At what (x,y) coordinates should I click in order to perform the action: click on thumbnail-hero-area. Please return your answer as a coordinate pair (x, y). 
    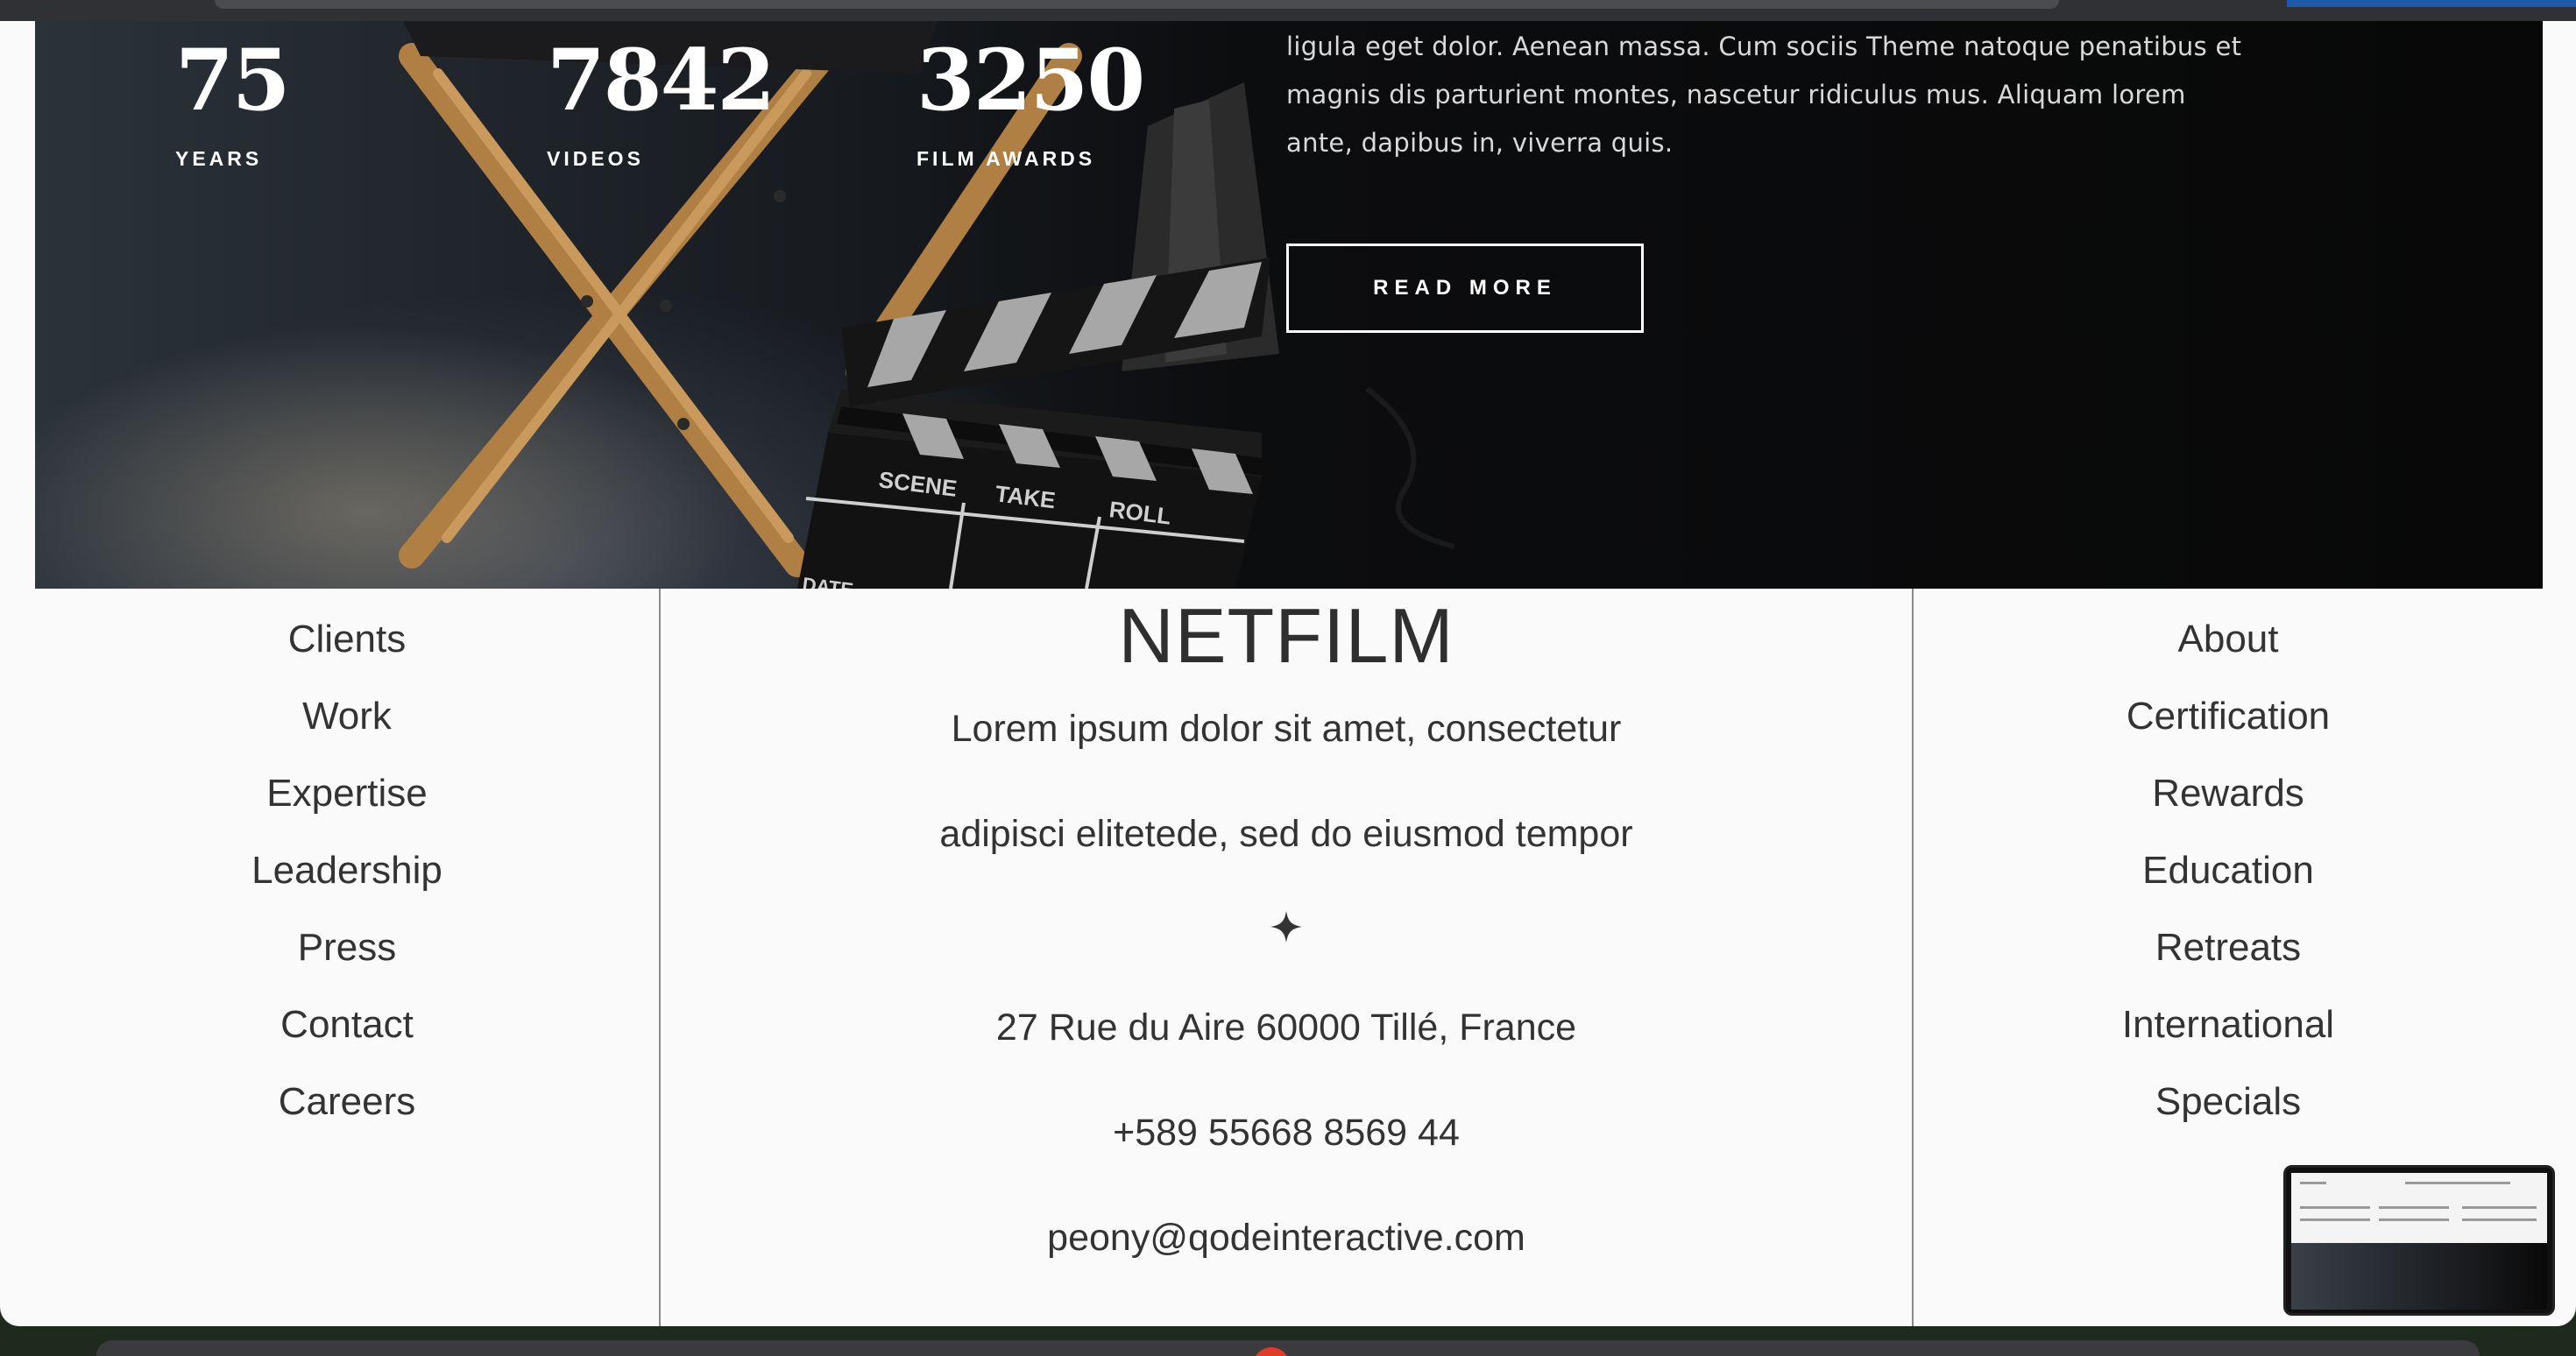
    Looking at the image, I should click on (2419, 1276).